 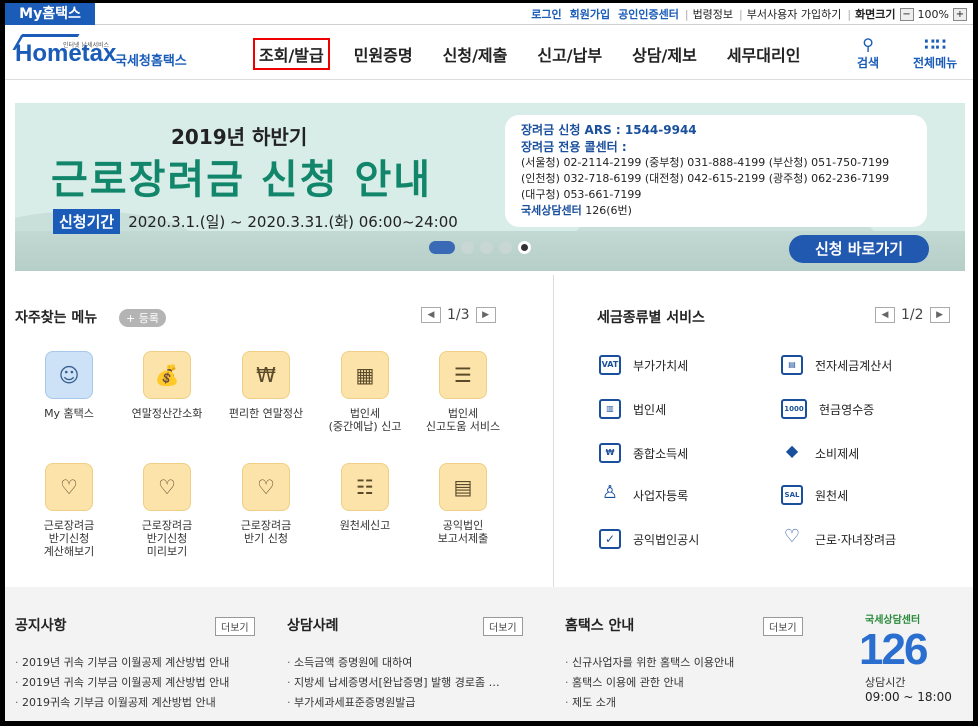 What do you see at coordinates (50, 14) in the screenshot?
I see `my-hometax-tab: My홈택스` at bounding box center [50, 14].